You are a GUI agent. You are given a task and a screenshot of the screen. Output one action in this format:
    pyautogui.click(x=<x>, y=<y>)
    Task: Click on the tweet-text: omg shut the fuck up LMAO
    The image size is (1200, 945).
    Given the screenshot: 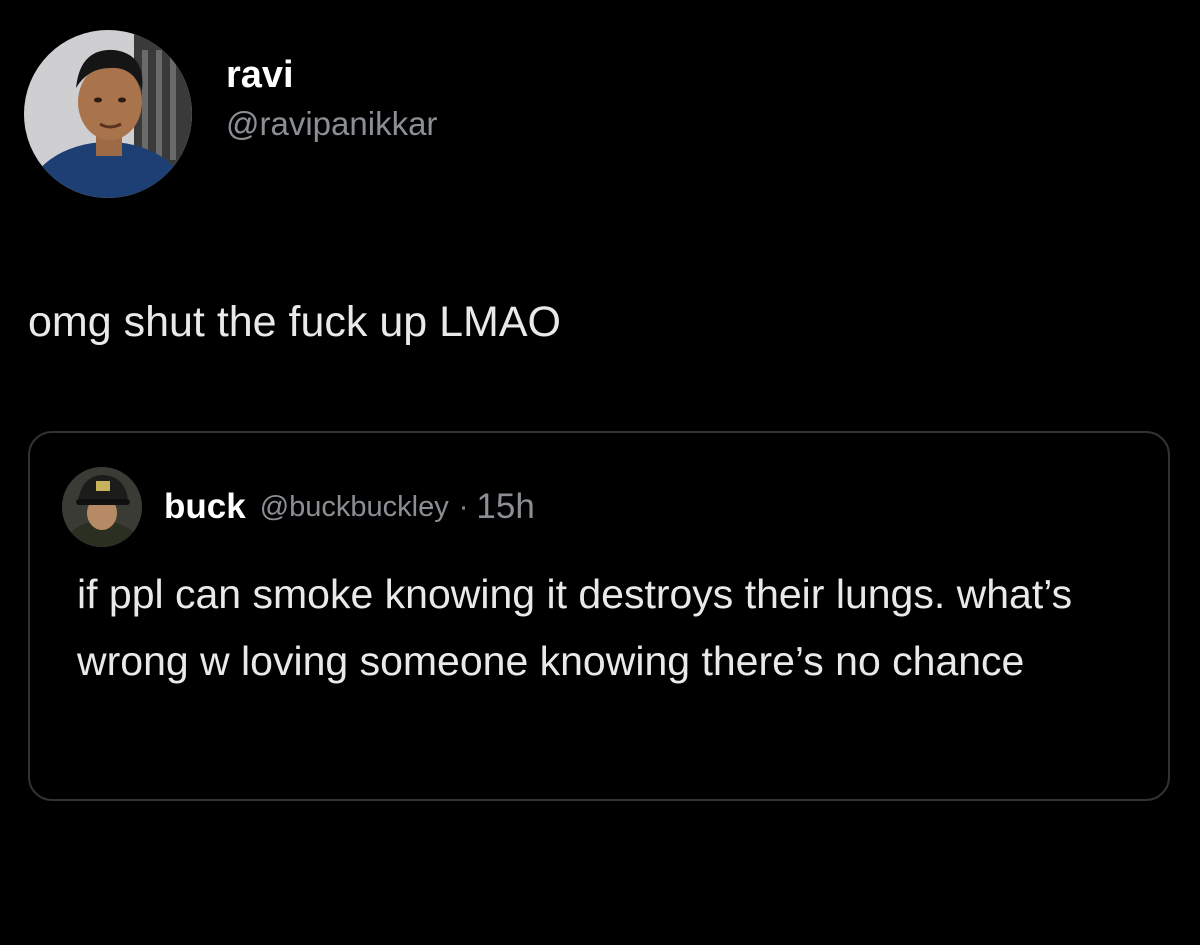 What is the action you would take?
    pyautogui.click(x=294, y=322)
    